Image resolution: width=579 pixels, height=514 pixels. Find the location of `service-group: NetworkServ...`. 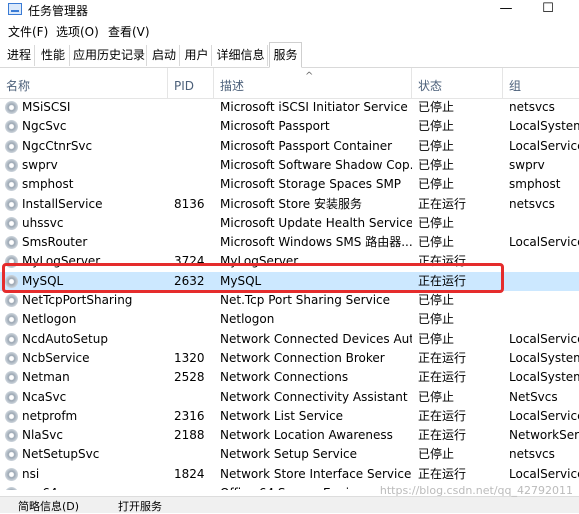

service-group: NetworkServ... is located at coordinates (544, 435).